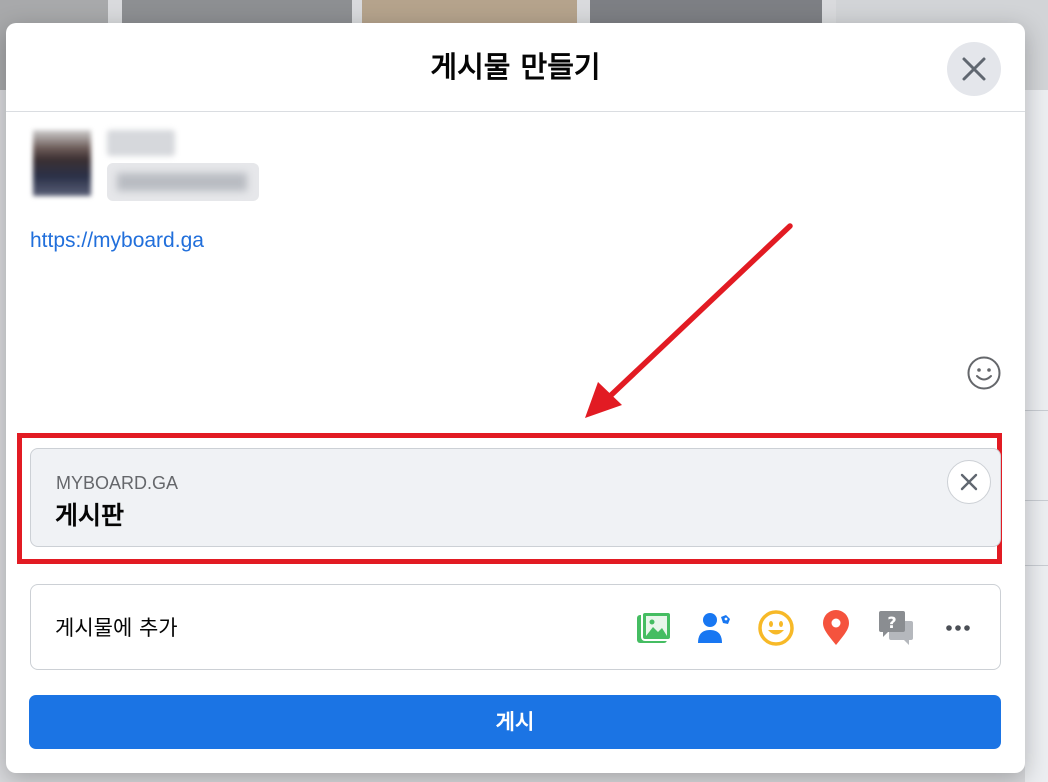  I want to click on photo-video-icon, so click(654, 628).